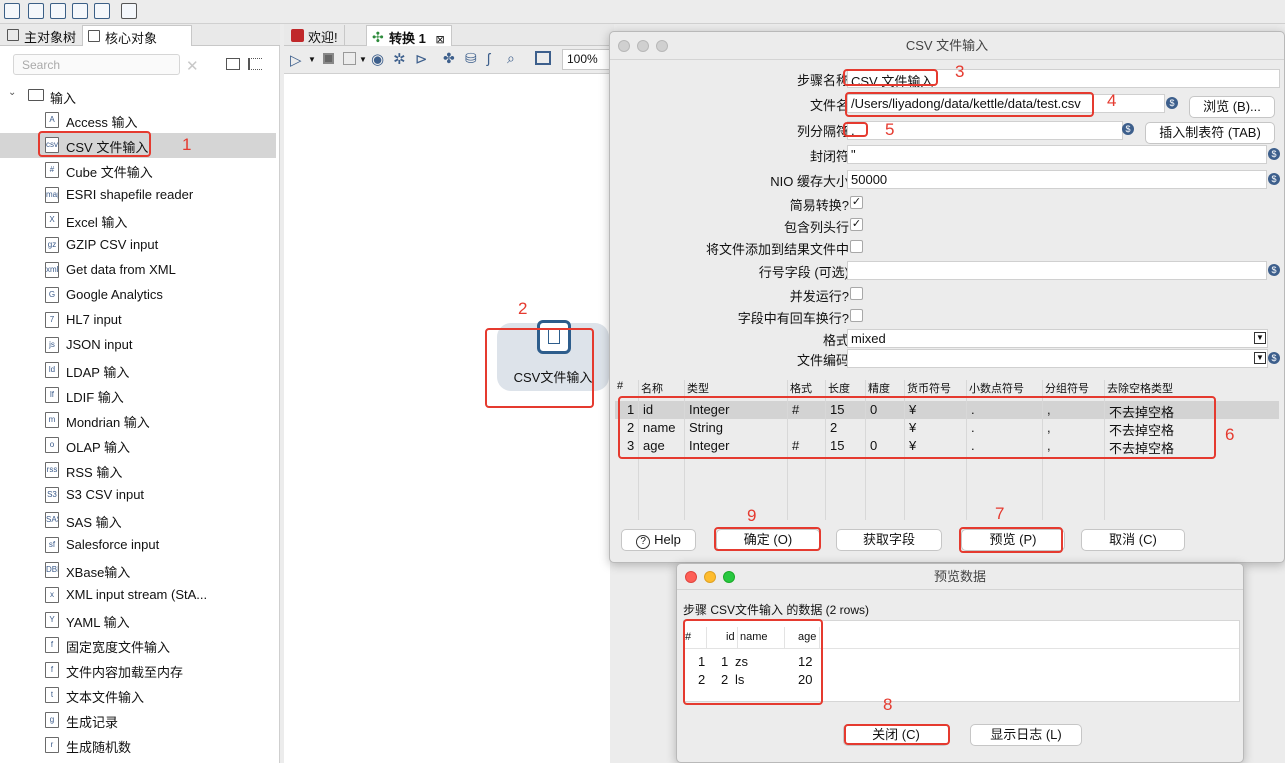 This screenshot has height=763, width=1285. I want to click on grid-icon, so click(543, 58).